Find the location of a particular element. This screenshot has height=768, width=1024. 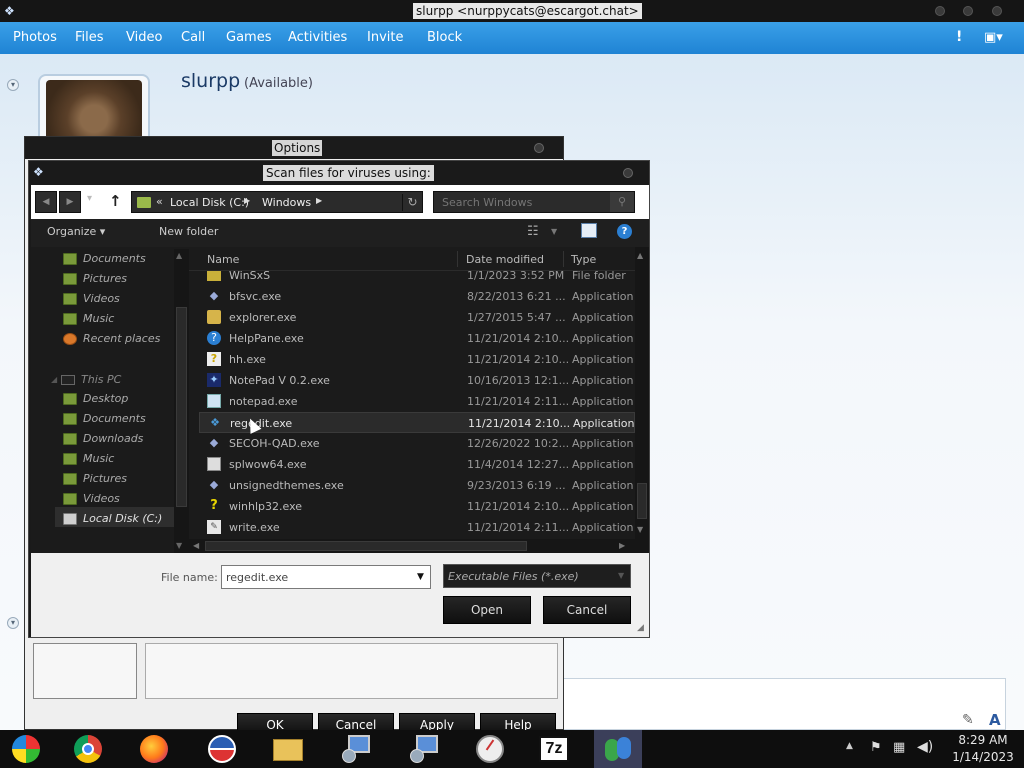

vertical-scrollbar-thumb is located at coordinates (642, 501).